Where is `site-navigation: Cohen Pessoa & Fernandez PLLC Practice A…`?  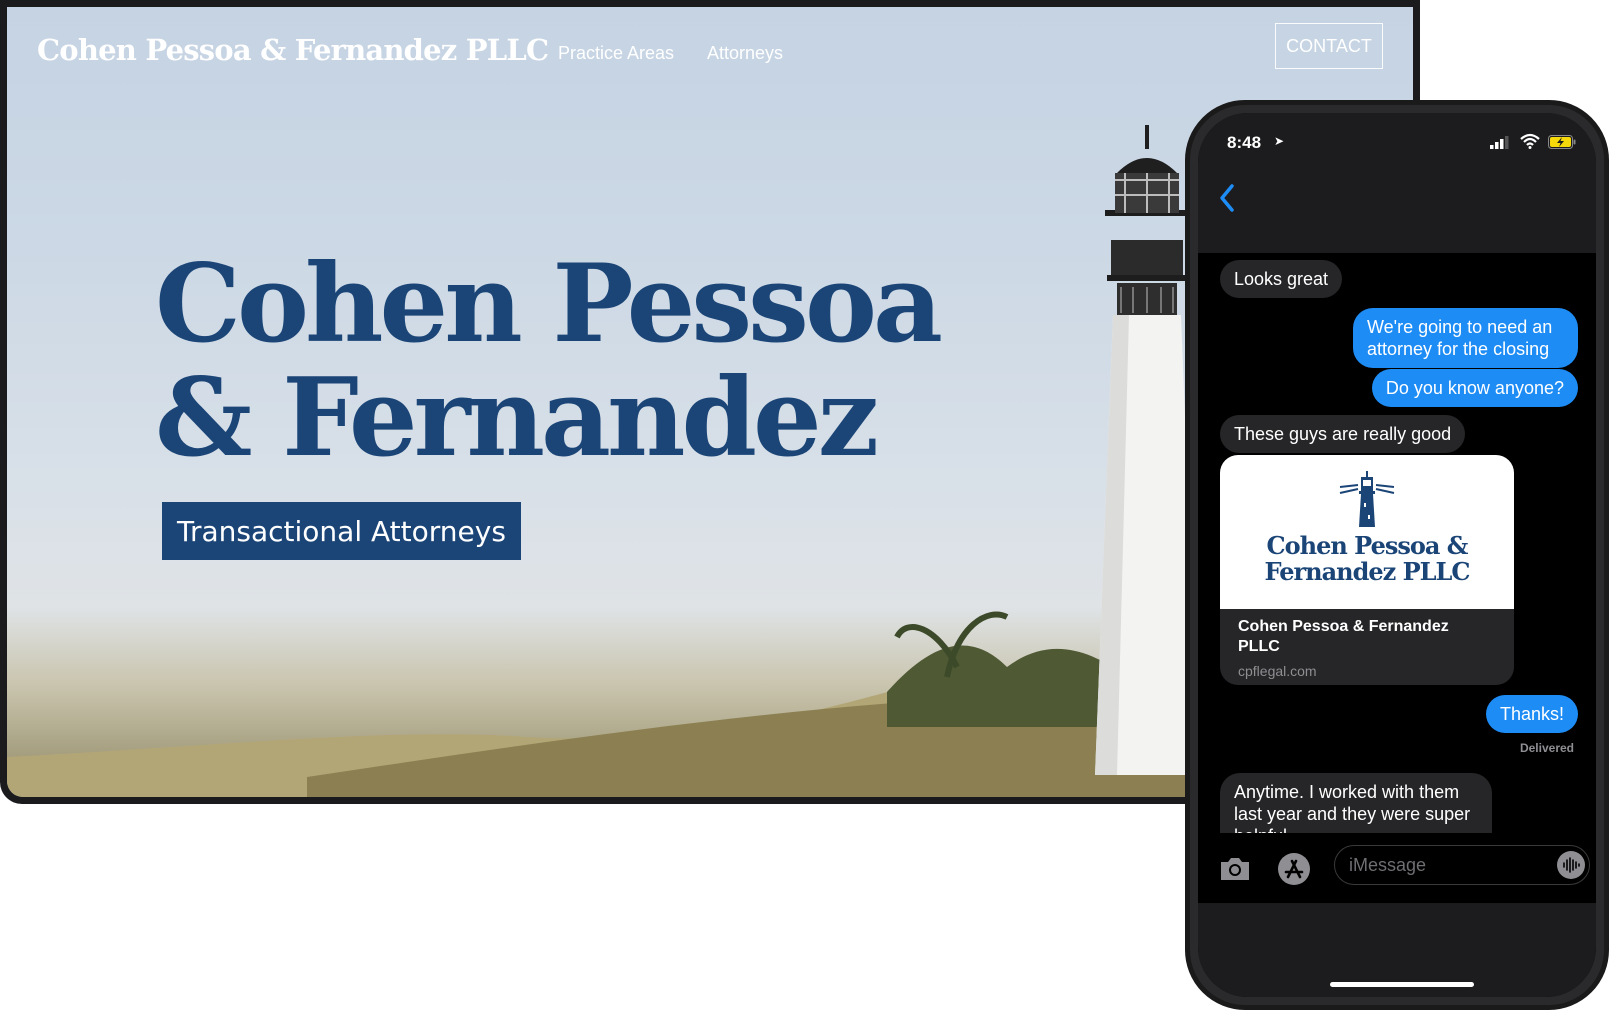
site-navigation: Cohen Pessoa & Fernandez PLLC Practice A… is located at coordinates (710, 52).